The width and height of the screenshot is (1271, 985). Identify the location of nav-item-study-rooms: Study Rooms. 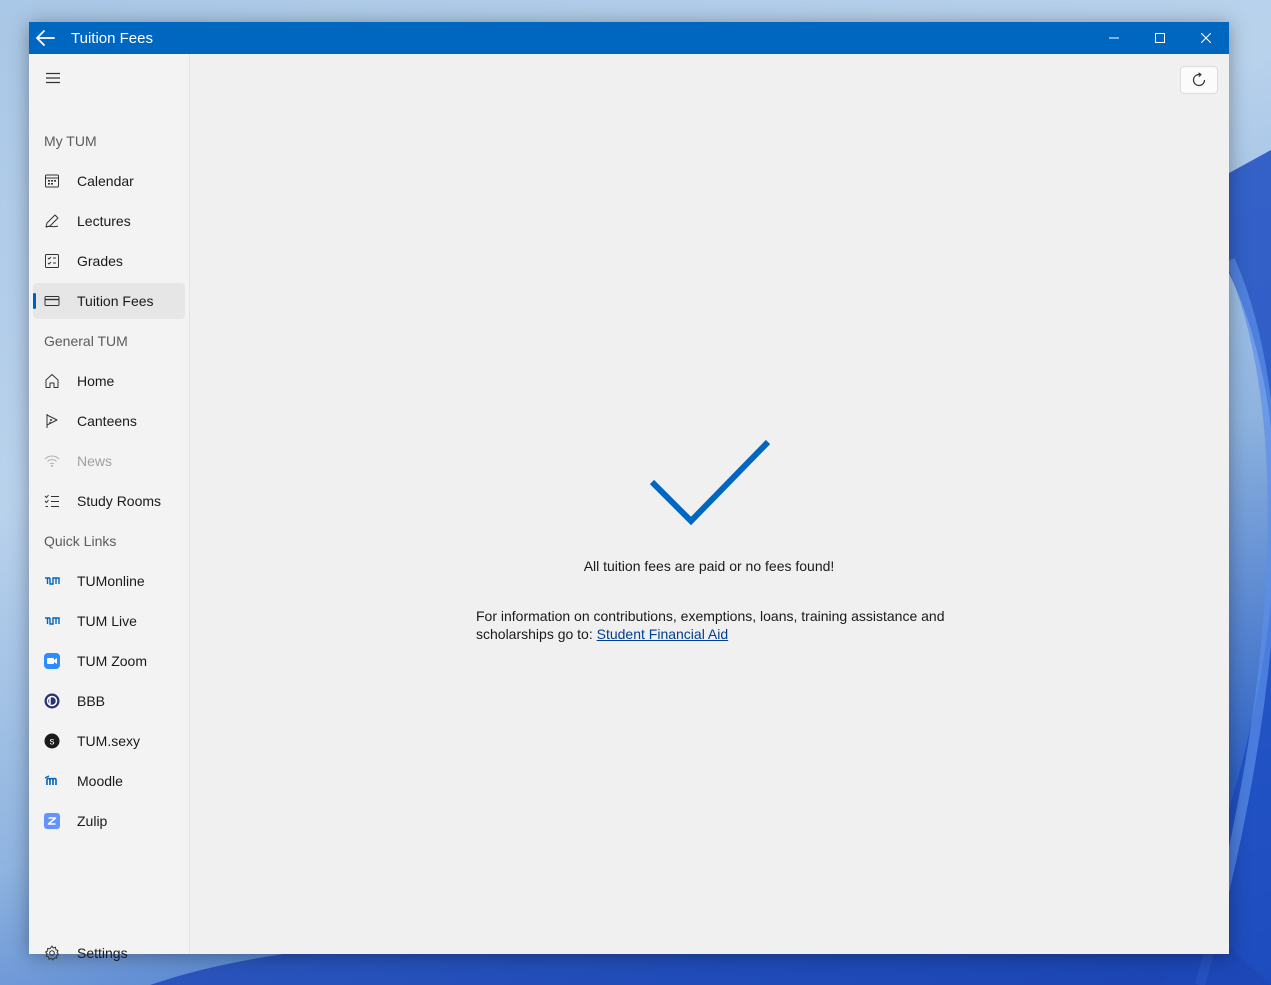
(109, 501).